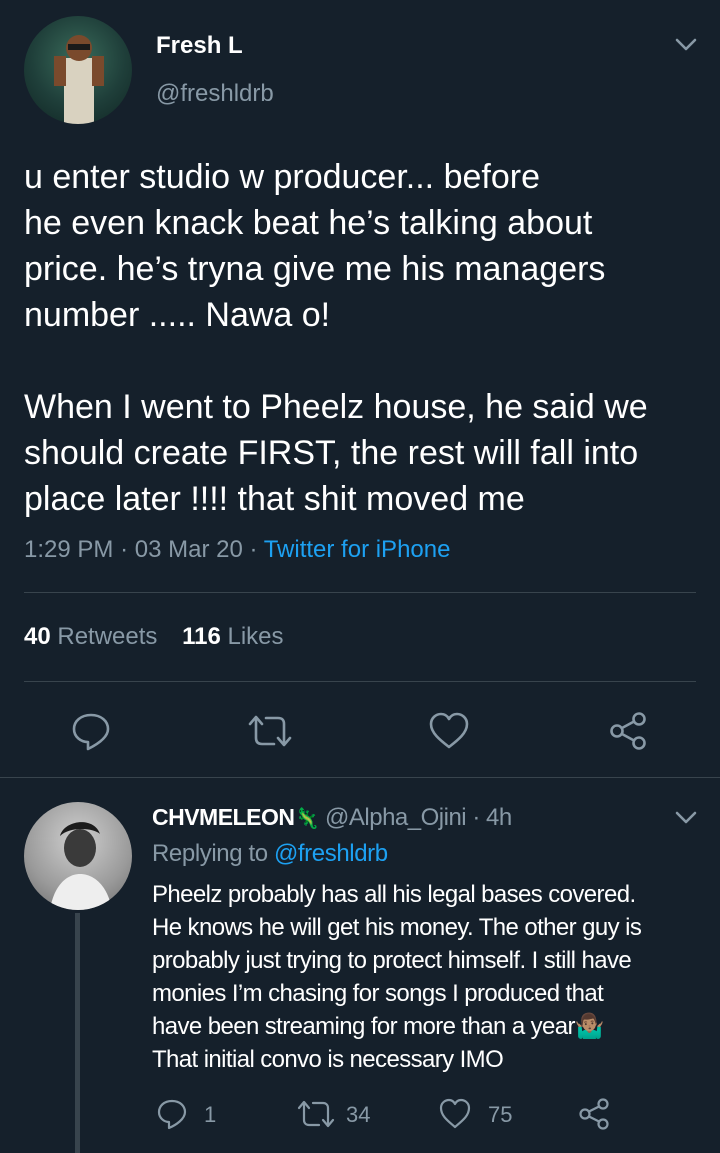  What do you see at coordinates (37, 636) in the screenshot?
I see `retweets-count: 40` at bounding box center [37, 636].